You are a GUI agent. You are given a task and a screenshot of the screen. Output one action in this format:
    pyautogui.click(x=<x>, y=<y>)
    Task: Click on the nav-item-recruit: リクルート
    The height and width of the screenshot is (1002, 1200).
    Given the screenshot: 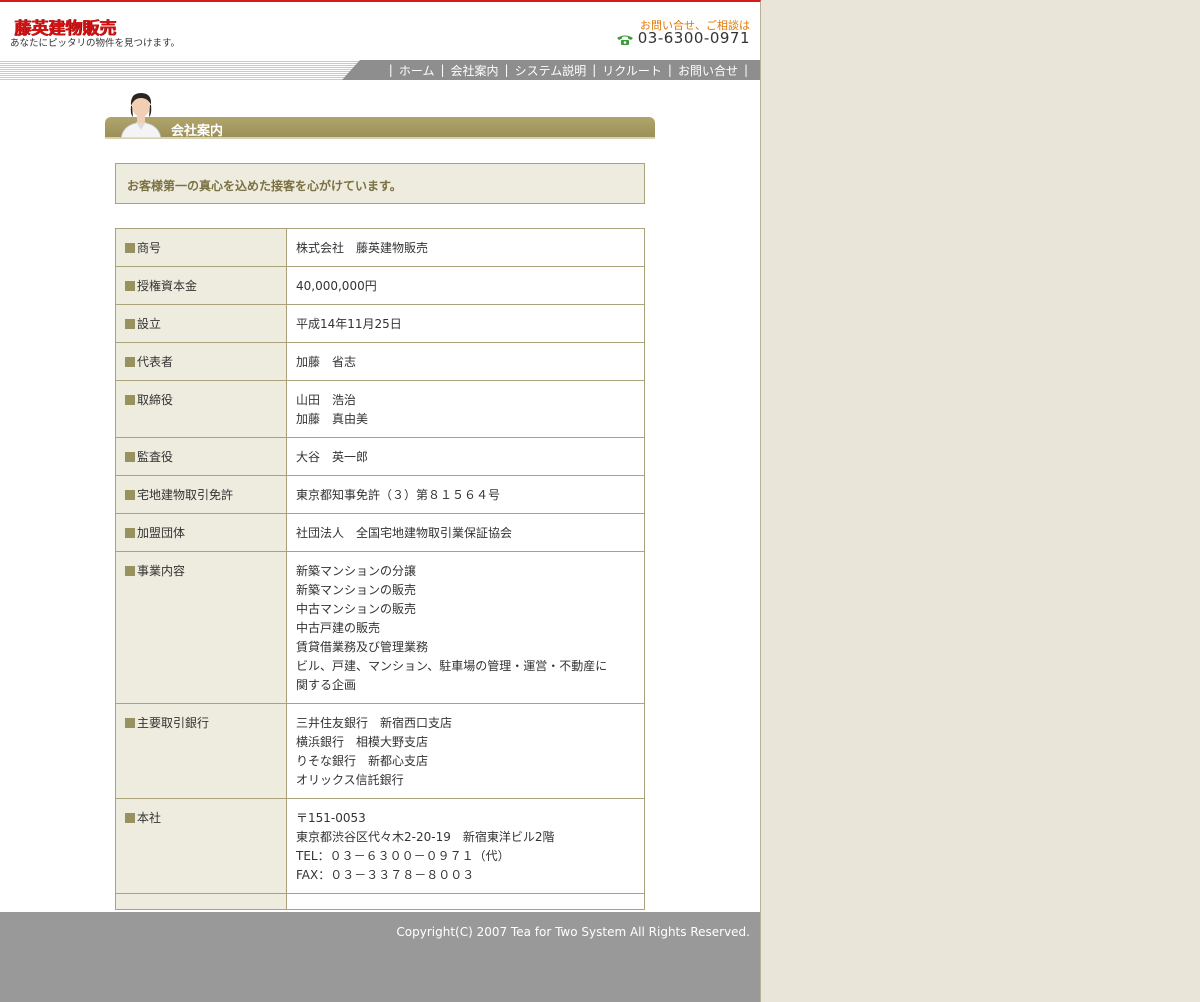 What is the action you would take?
    pyautogui.click(x=632, y=70)
    